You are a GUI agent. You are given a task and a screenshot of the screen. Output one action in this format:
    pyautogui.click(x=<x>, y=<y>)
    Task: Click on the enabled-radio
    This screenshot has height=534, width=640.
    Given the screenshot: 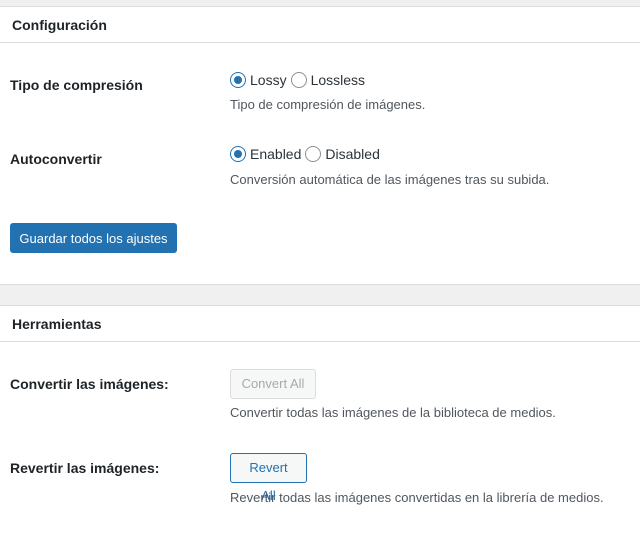 What is the action you would take?
    pyautogui.click(x=238, y=154)
    